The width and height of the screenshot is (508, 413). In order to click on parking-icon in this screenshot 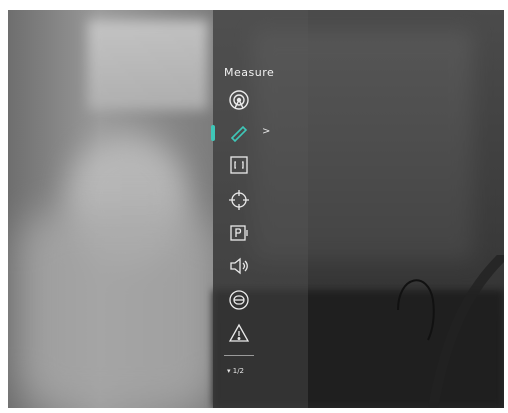, I will do `click(239, 233)`.